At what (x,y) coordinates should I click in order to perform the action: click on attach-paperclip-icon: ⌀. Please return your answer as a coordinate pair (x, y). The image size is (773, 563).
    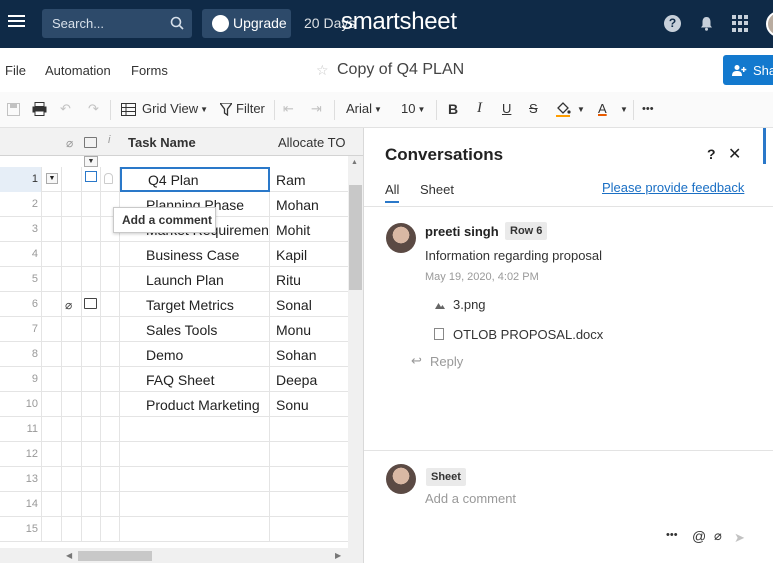
    Looking at the image, I should click on (718, 536).